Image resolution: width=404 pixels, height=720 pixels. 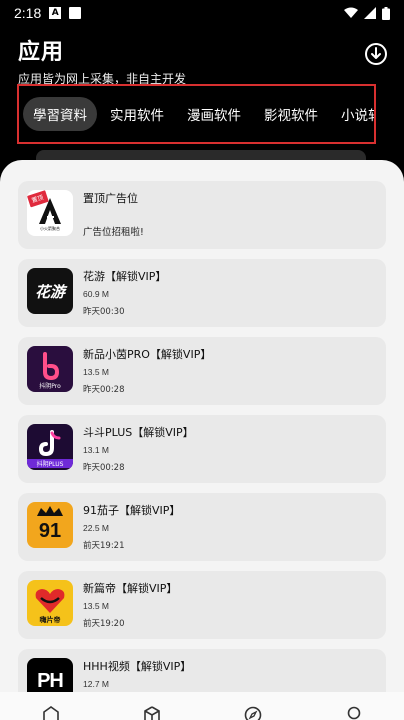 I want to click on app-name: HHH视频【解锁VIP】, so click(x=137, y=666).